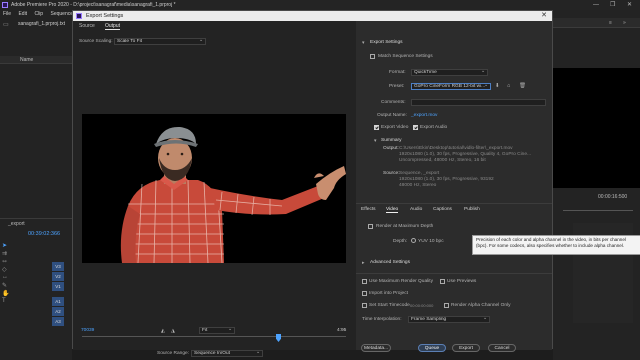  What do you see at coordinates (405, 226) in the screenshot?
I see `render-max-depth-label: Render at Maximum Depth` at bounding box center [405, 226].